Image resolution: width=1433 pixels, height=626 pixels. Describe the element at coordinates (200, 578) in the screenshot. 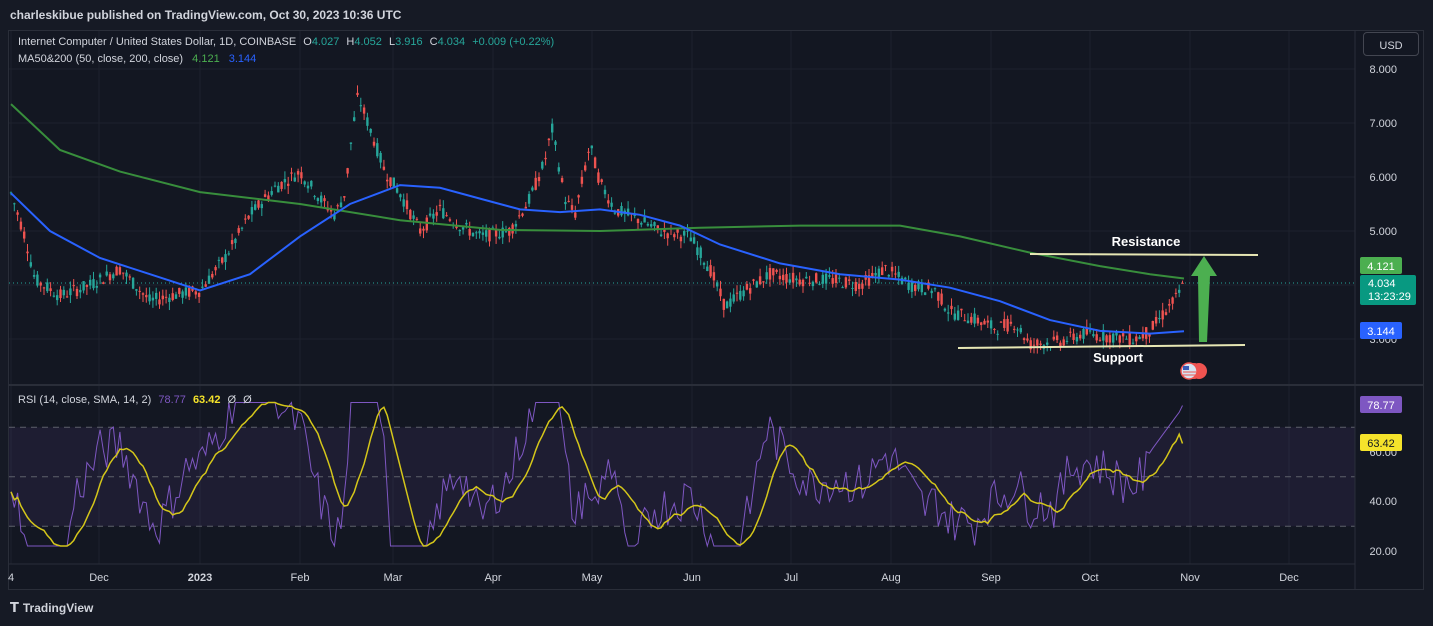

I see `time-tick-2023: 2023` at that location.